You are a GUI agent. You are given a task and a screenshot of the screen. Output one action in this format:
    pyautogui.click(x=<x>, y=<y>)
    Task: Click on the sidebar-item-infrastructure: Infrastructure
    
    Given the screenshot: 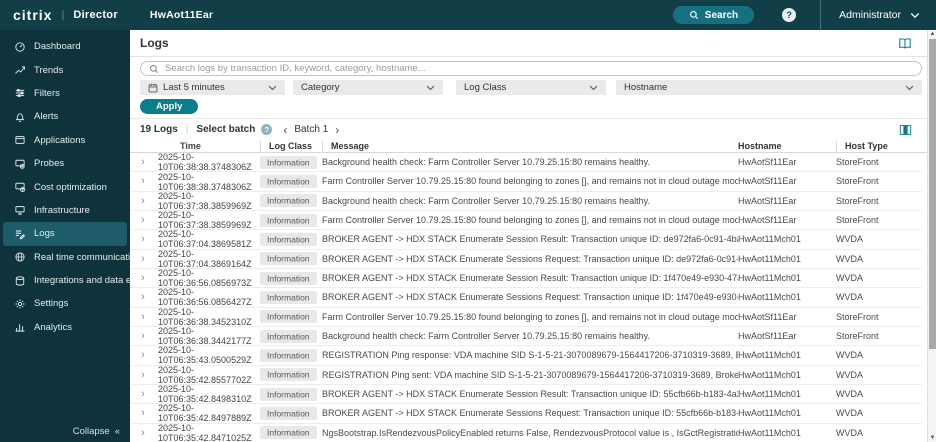 What is the action you would take?
    pyautogui.click(x=65, y=210)
    